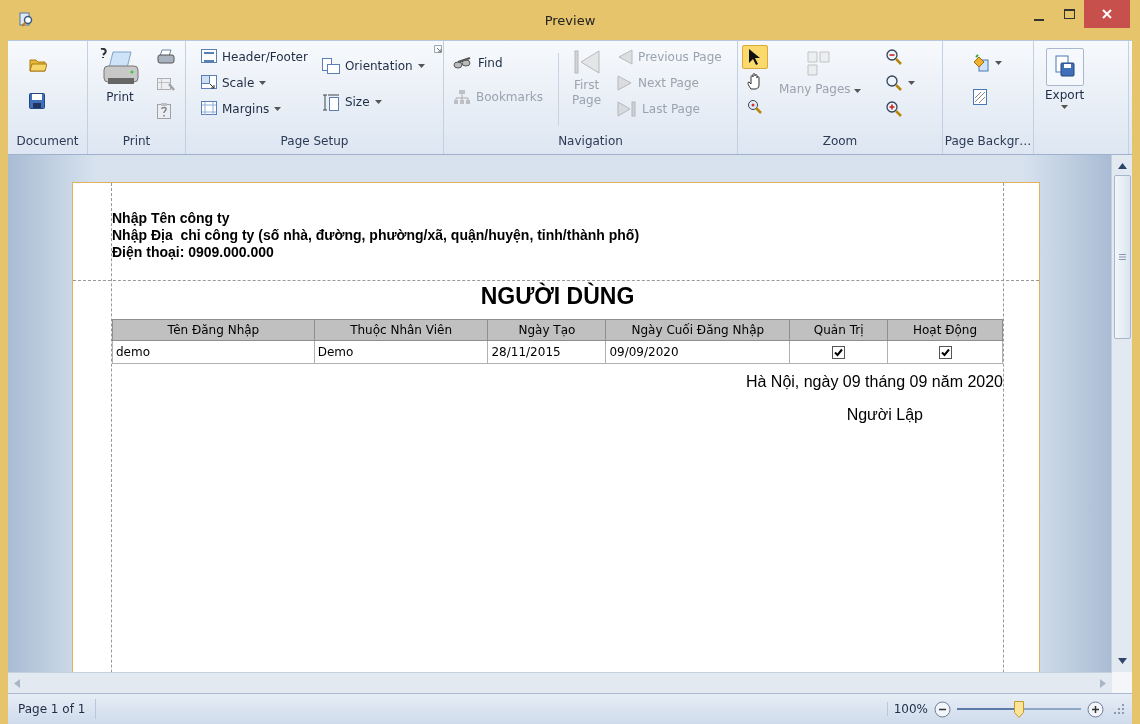  Describe the element at coordinates (209, 109) in the screenshot. I see `margins-icon` at that location.